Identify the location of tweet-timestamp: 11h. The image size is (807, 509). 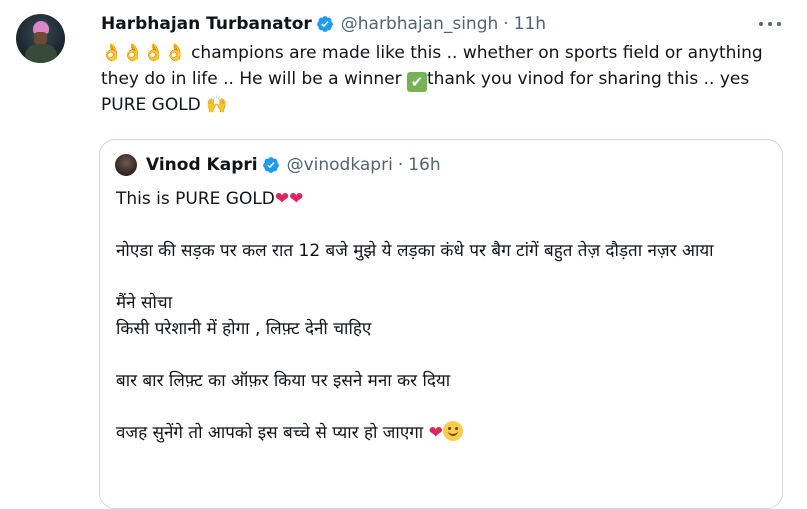
(530, 24).